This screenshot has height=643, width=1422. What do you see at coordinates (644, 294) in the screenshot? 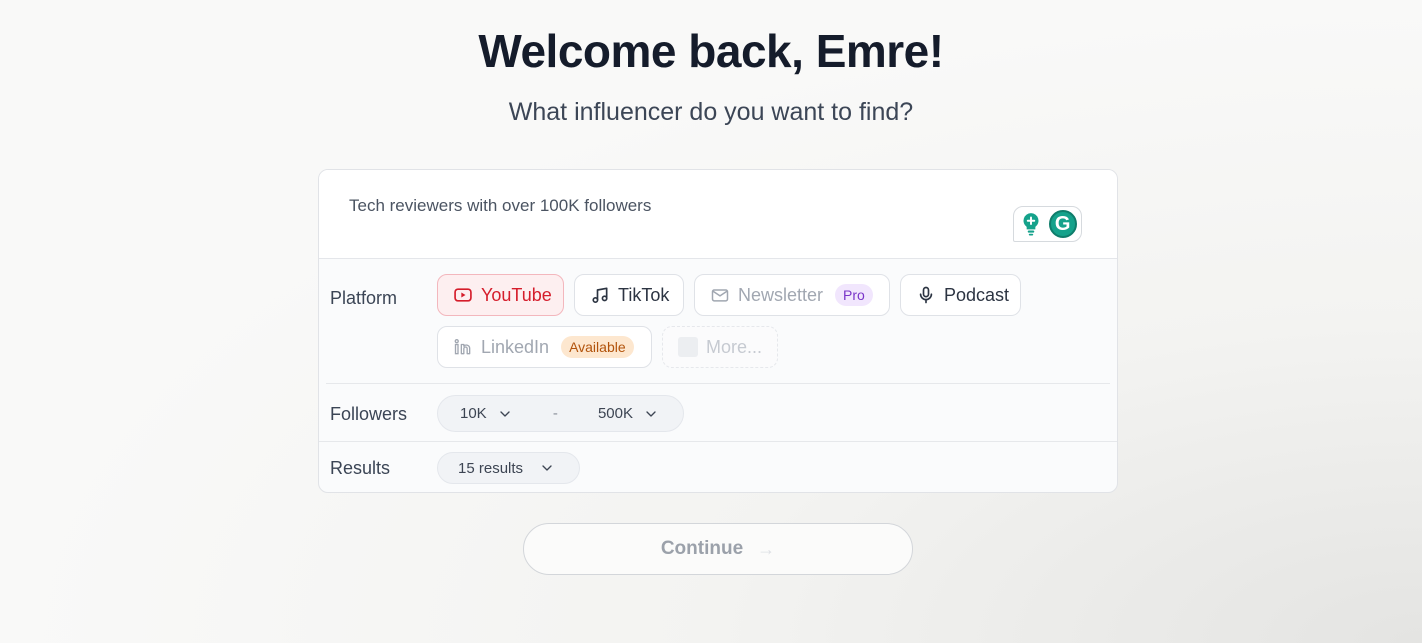
I see `platform-chip-tiktok-label: TikTok` at bounding box center [644, 294].